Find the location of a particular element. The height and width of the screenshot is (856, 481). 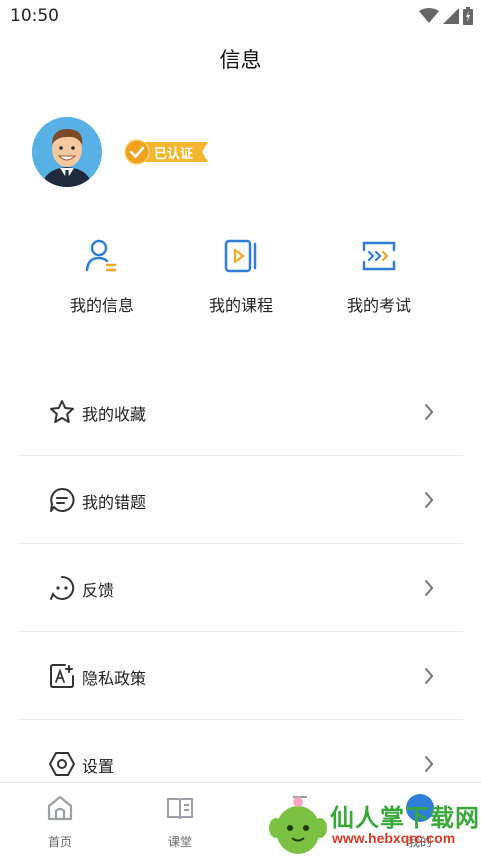

menu-item-favorites: 我的收藏 is located at coordinates (240, 412).